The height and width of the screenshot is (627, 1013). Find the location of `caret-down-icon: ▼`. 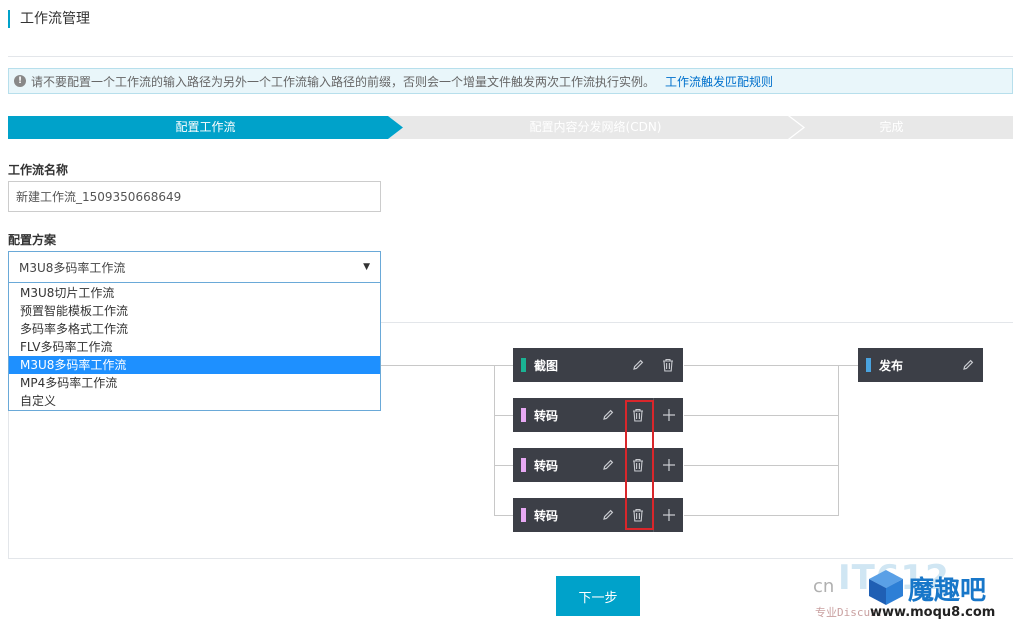

caret-down-icon: ▼ is located at coordinates (366, 267).